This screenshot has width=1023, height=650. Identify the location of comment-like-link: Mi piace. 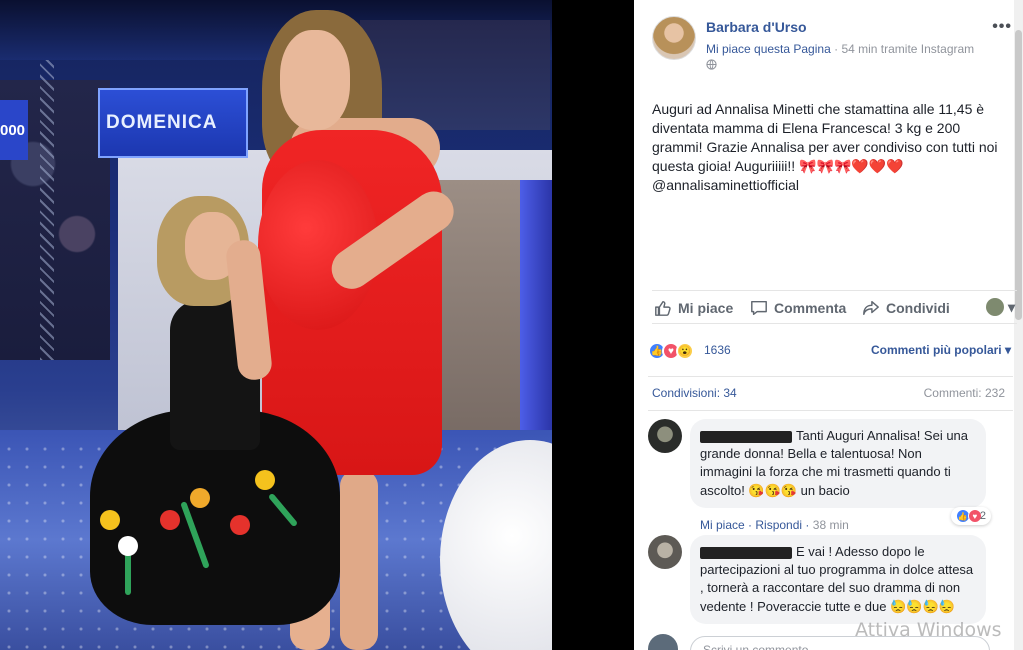
(722, 525).